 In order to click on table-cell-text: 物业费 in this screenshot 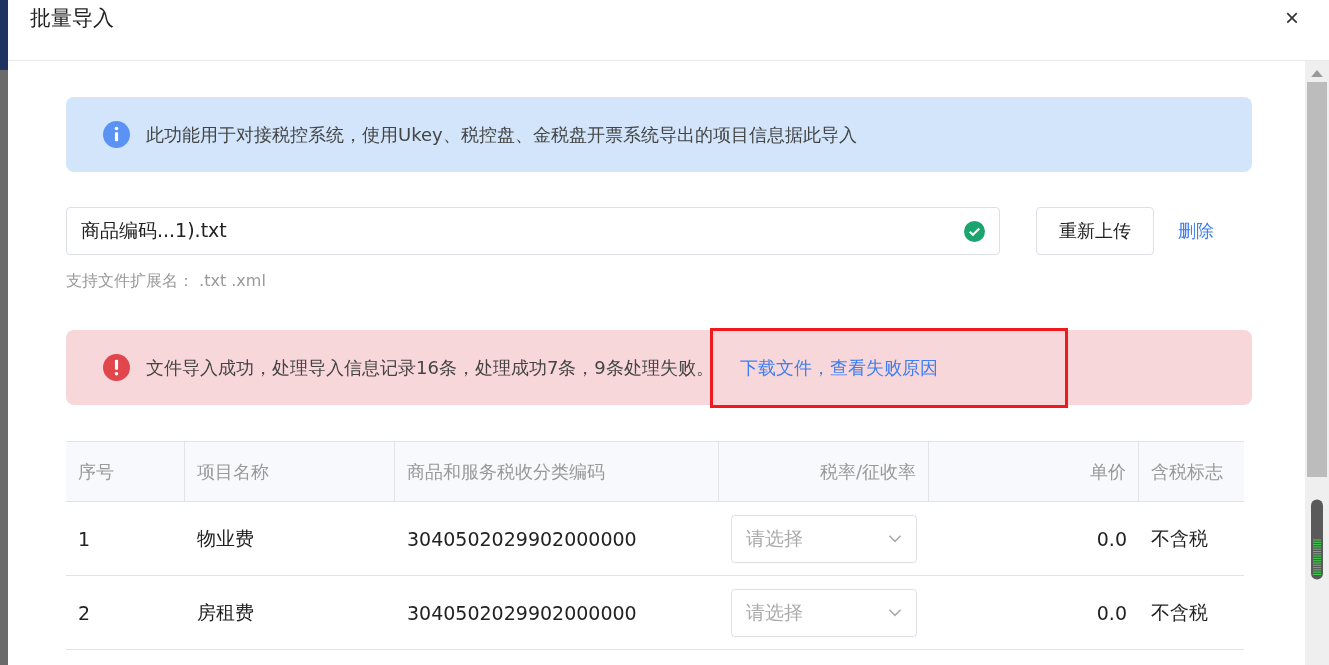, I will do `click(225, 538)`.